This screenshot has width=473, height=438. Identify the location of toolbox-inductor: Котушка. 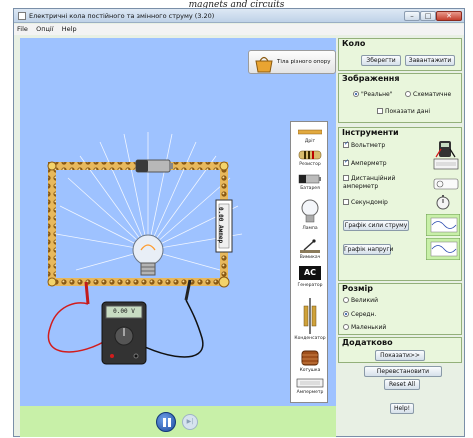
(310, 363).